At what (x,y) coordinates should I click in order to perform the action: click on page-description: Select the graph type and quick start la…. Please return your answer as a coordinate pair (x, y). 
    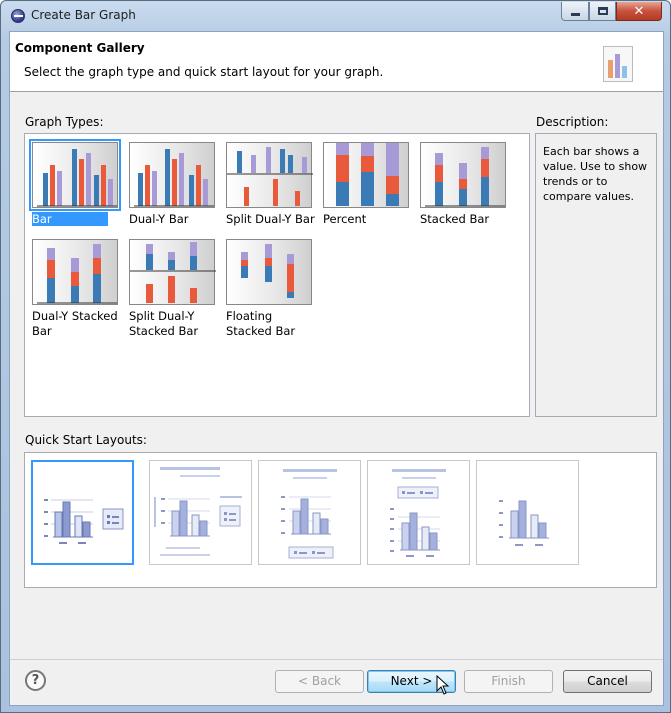
    Looking at the image, I should click on (204, 72).